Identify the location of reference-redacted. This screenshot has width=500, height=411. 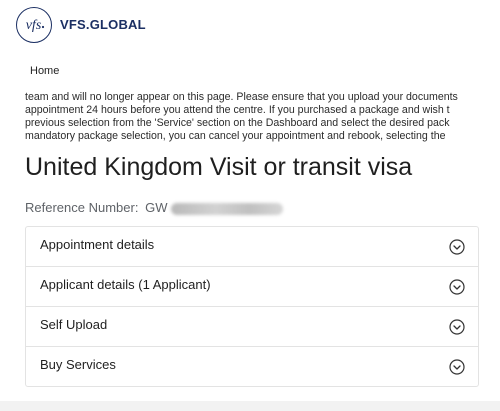
(227, 208).